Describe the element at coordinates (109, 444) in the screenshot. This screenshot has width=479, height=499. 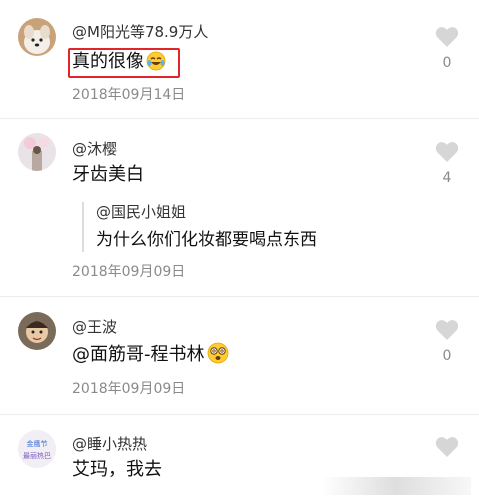
I see `comment-username: @睡小热热` at that location.